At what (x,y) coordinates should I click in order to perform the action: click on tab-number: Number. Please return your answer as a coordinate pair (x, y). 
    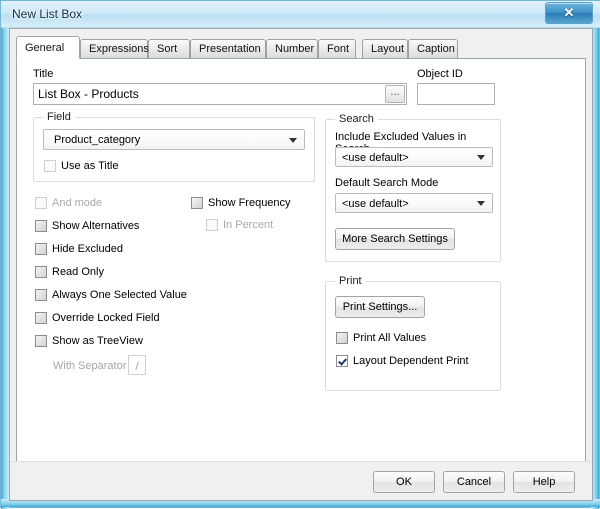
    Looking at the image, I should click on (292, 48).